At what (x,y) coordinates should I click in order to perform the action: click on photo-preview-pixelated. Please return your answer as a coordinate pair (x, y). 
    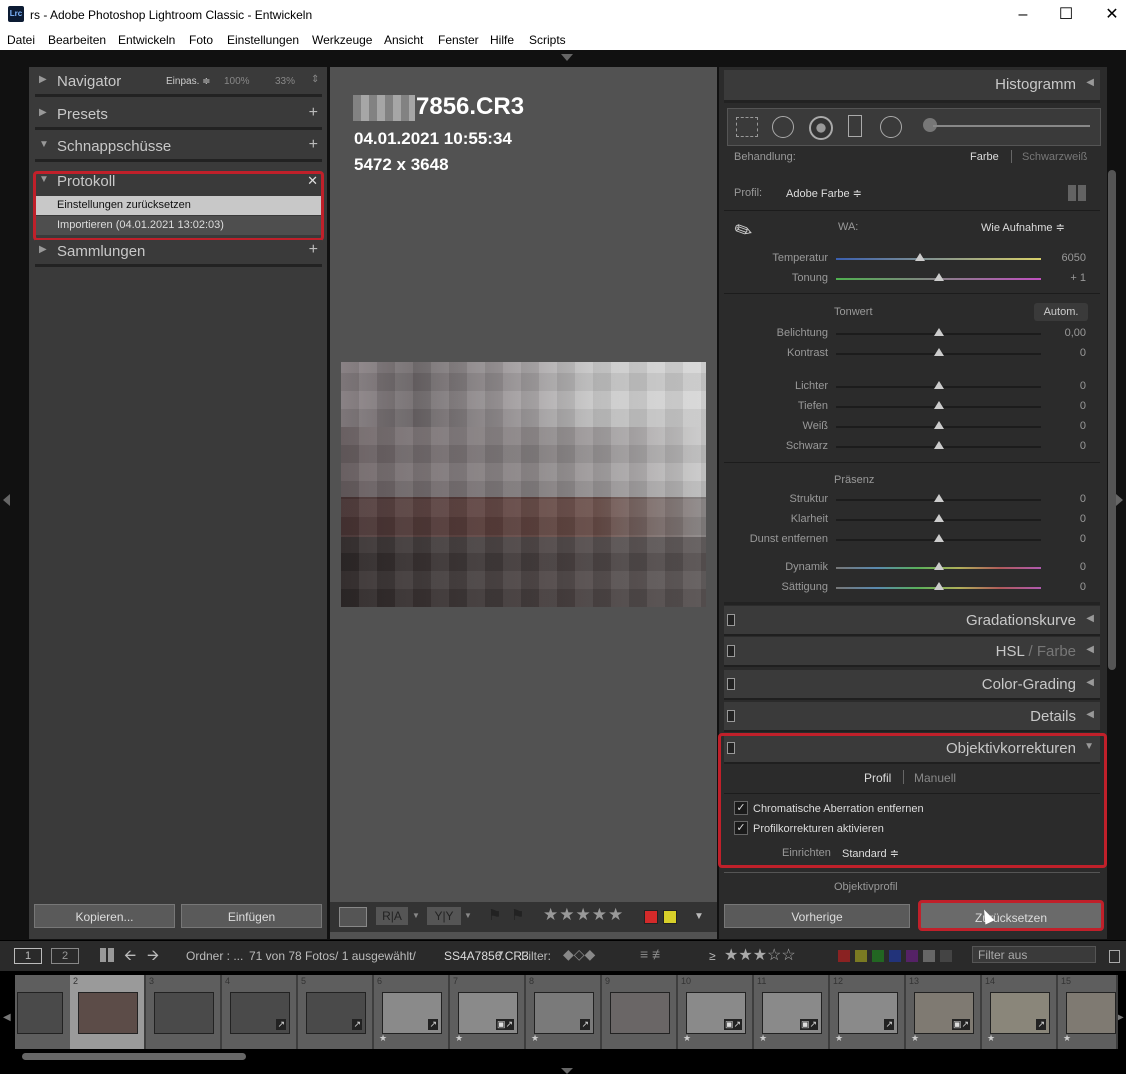
    Looking at the image, I should click on (523, 484).